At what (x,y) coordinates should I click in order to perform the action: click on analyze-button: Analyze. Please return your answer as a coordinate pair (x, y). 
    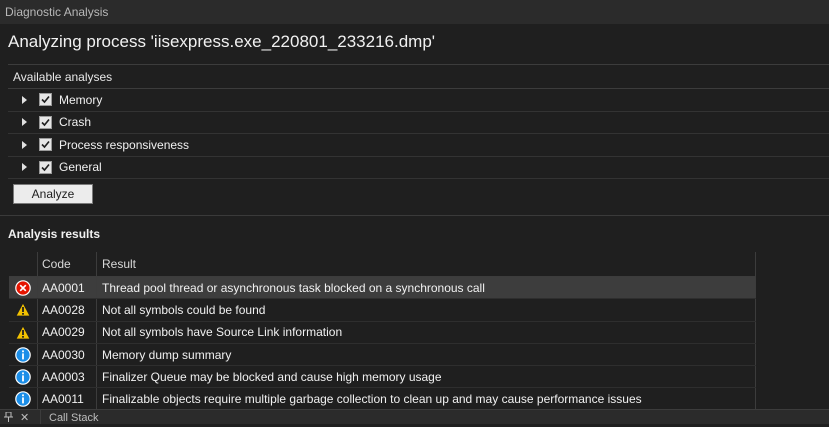
    Looking at the image, I should click on (53, 194).